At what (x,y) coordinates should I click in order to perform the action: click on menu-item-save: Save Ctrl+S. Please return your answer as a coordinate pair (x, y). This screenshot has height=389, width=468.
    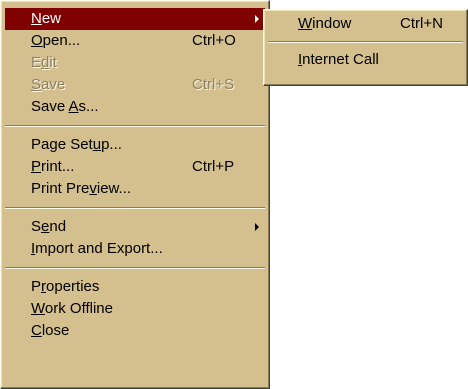
    Looking at the image, I should click on (135, 85).